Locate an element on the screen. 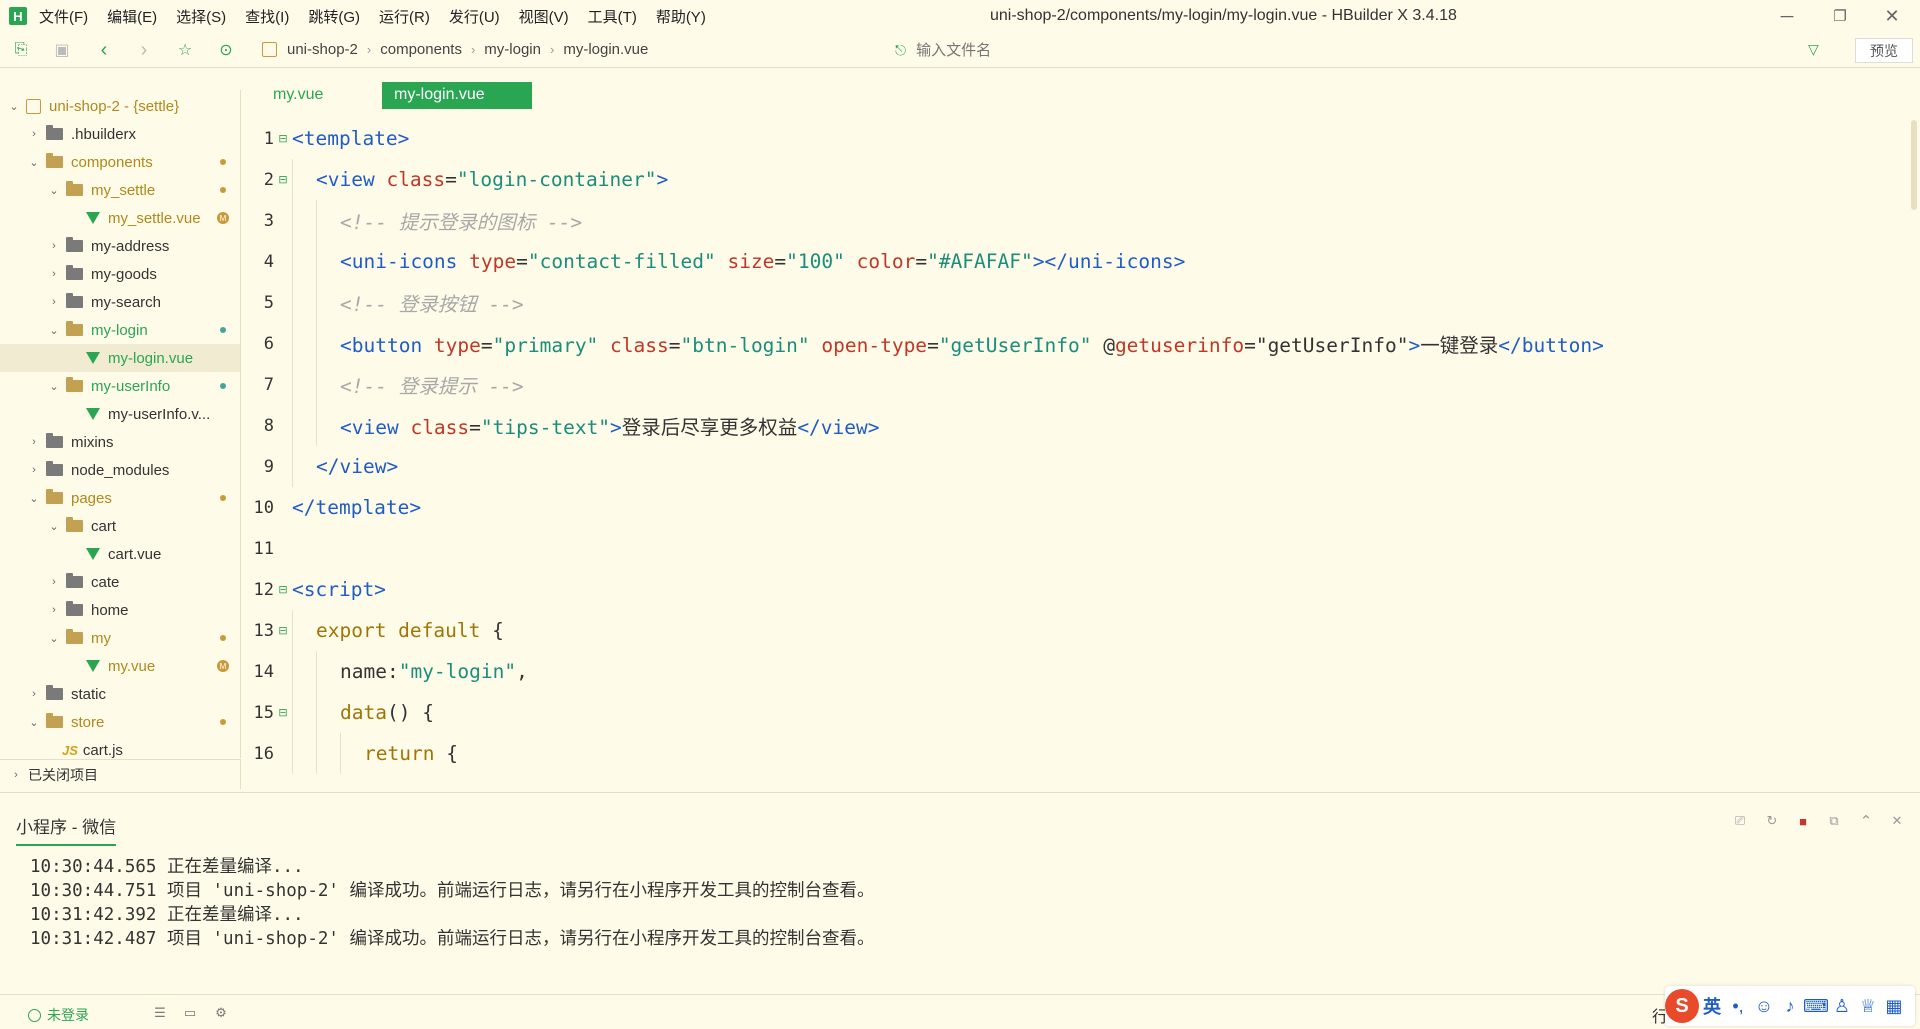 This screenshot has width=1920, height=1029. back-icon: ‹ is located at coordinates (104, 50).